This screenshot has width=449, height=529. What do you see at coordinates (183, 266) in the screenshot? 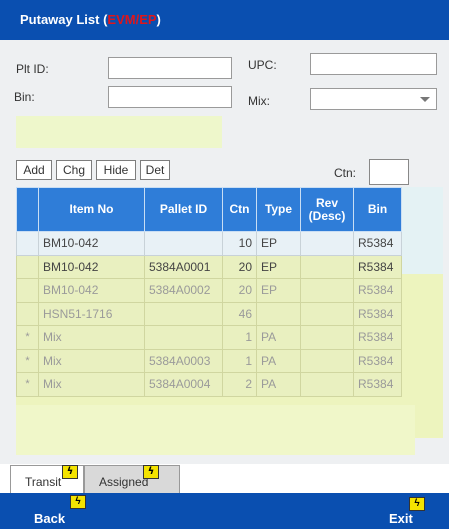
I see `pallet-id-cell: 5384A0001` at bounding box center [183, 266].